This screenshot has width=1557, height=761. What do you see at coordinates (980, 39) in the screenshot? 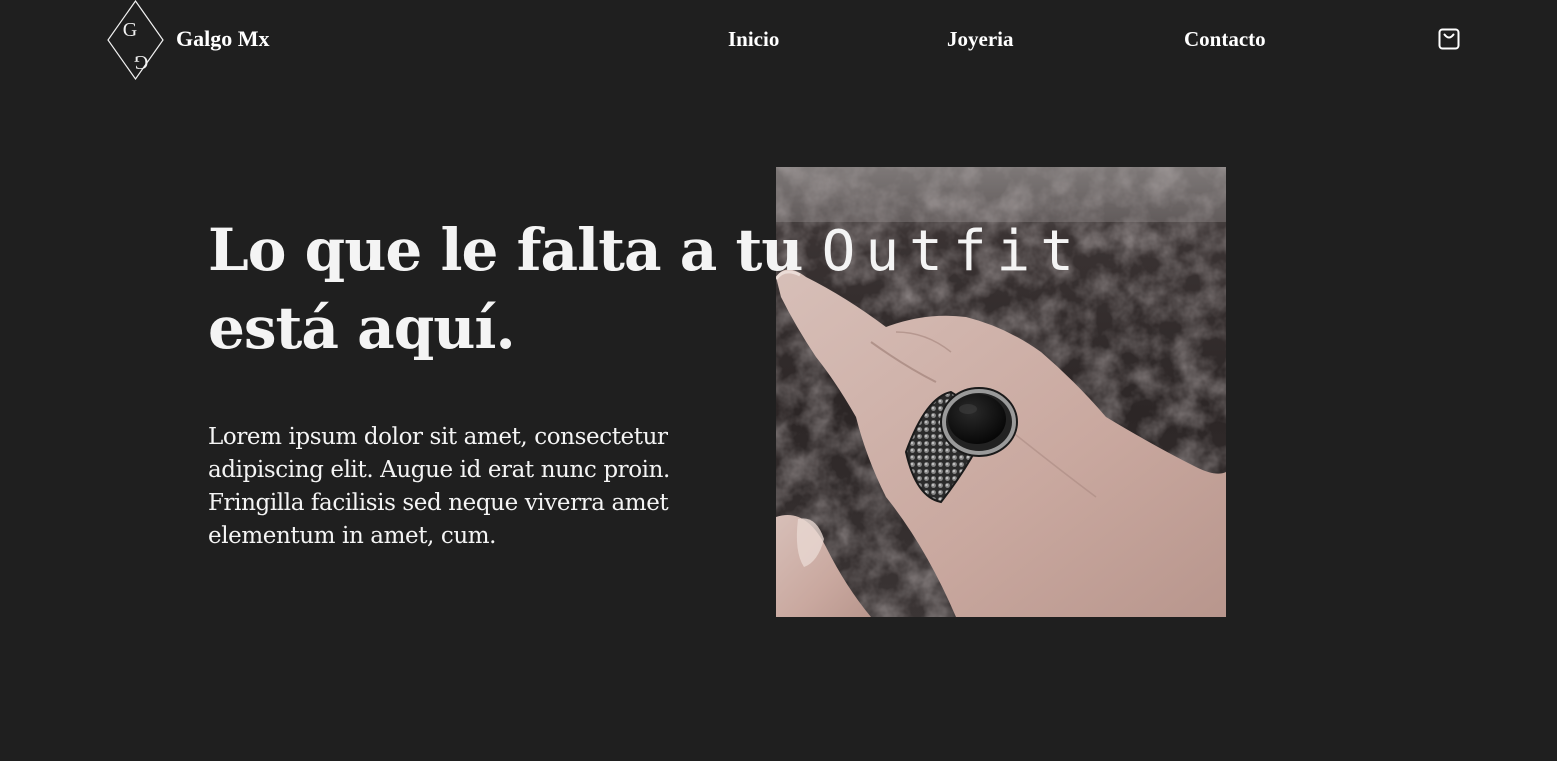
I see `nav-link-joyeria: Joyeria` at bounding box center [980, 39].